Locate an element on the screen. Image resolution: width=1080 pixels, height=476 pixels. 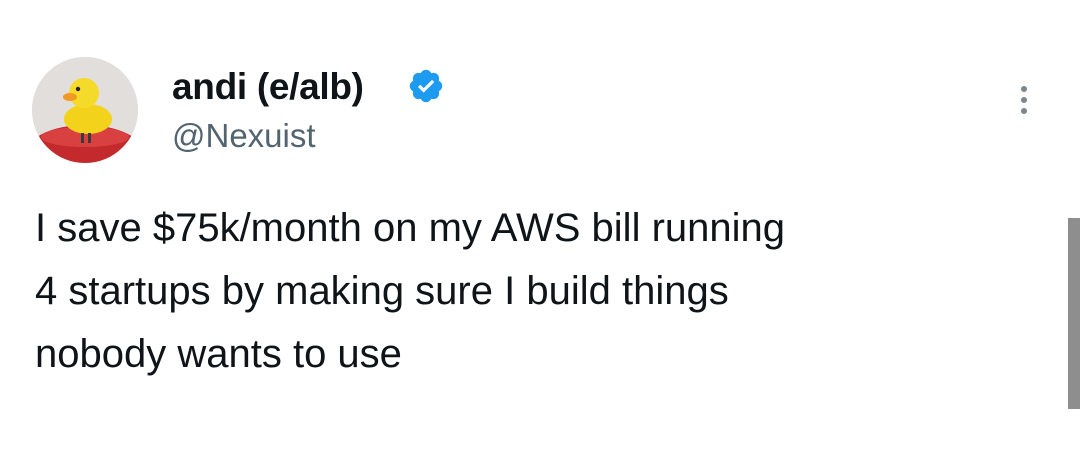
more-options-icon is located at coordinates (1024, 89).